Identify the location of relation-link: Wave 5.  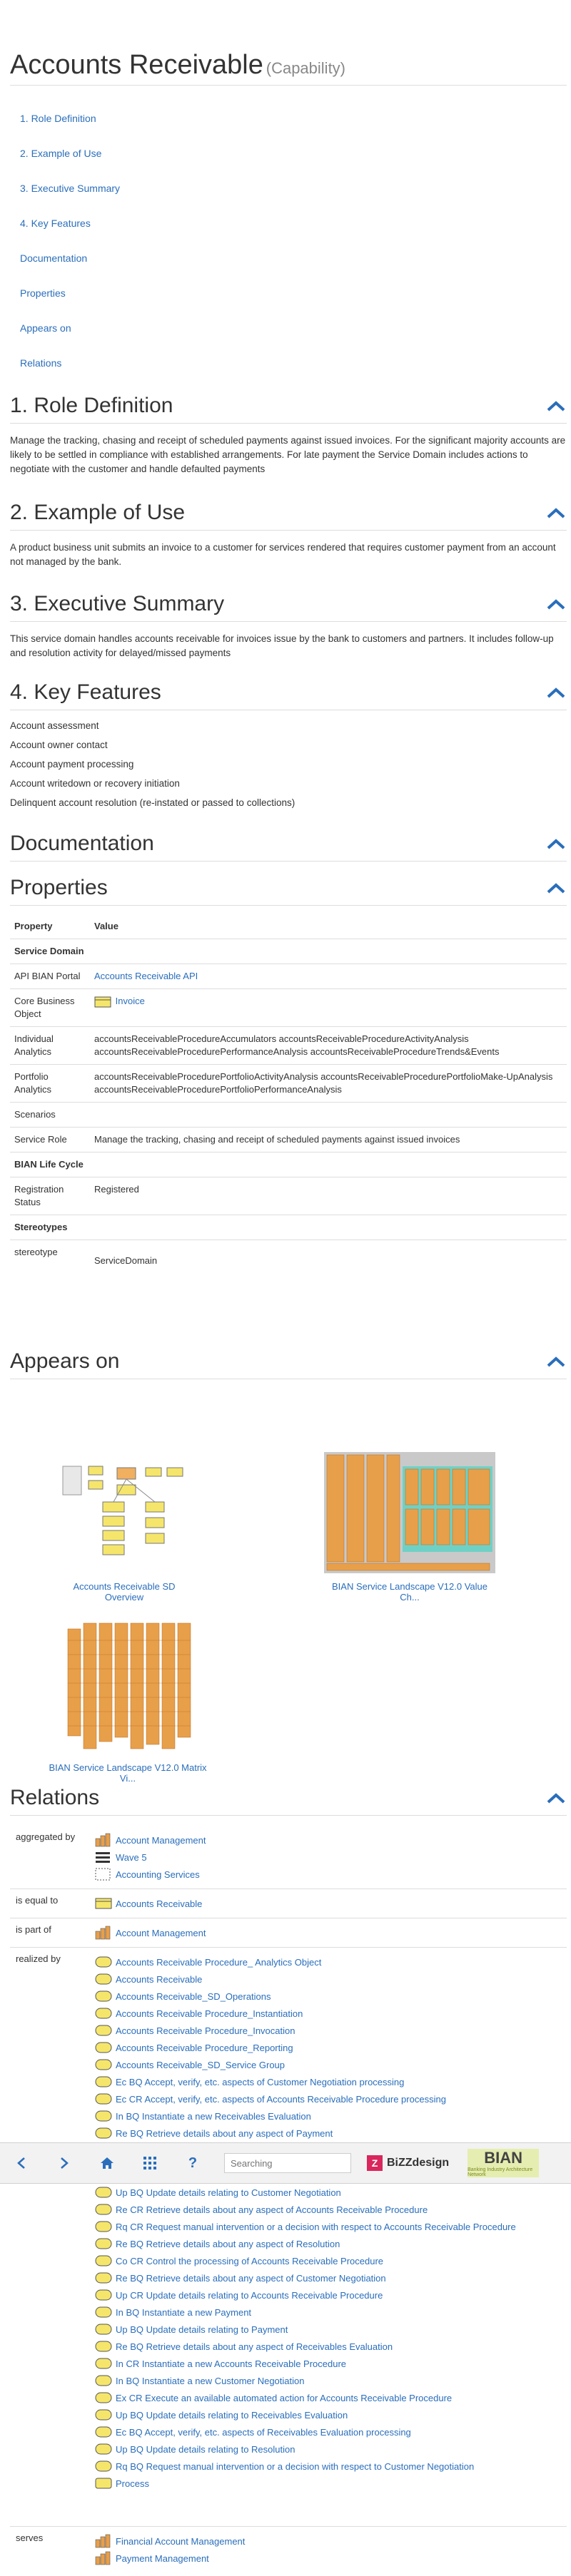
(131, 1858).